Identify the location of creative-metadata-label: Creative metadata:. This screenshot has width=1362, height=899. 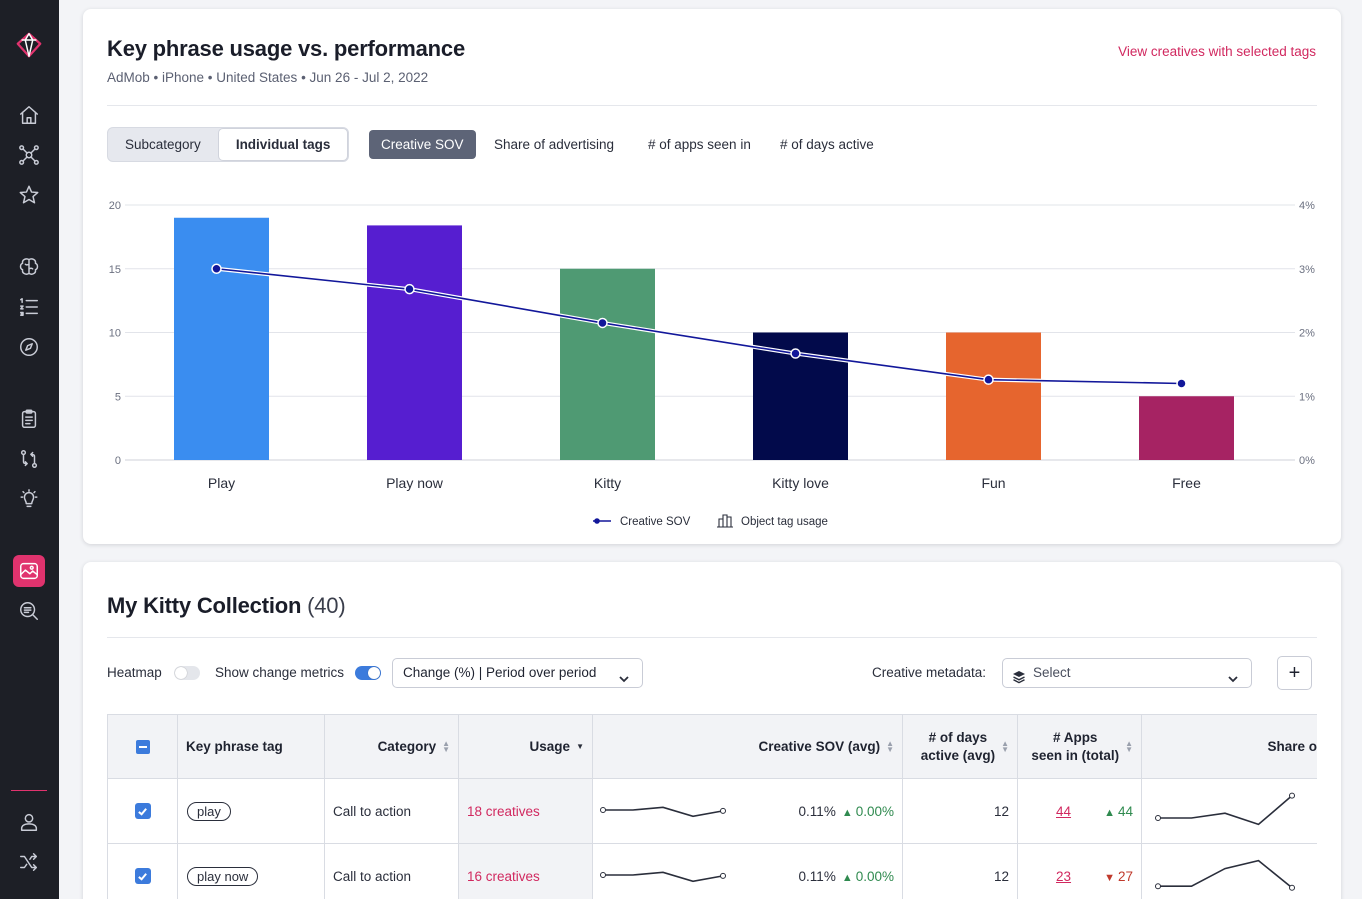
(929, 672).